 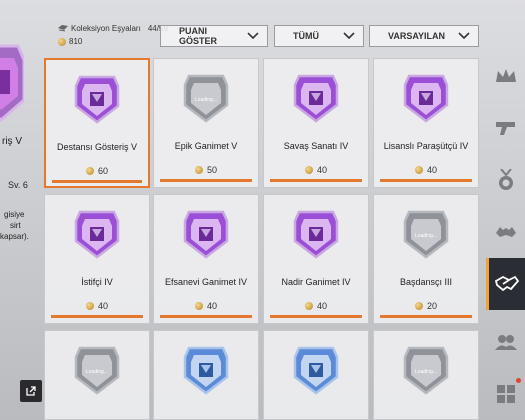 I want to click on collection-card: Loading... Başdansçı III 20, so click(x=426, y=259).